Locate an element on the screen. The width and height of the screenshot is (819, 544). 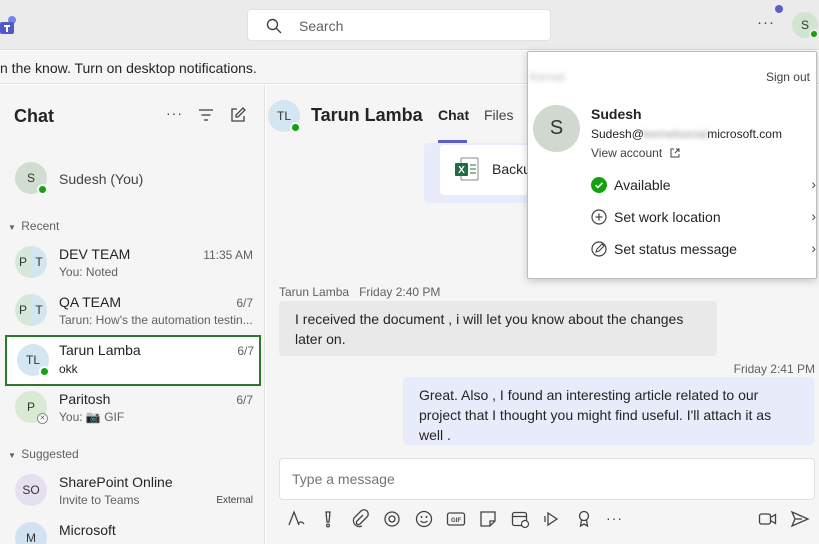
message-meta: Tarun Lamba Friday 2:40 PM is located at coordinates (359, 292).